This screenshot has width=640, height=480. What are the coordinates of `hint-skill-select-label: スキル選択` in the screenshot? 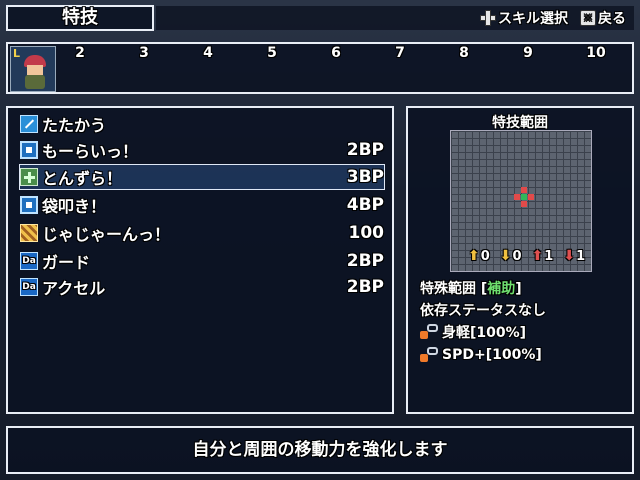 It's located at (533, 19).